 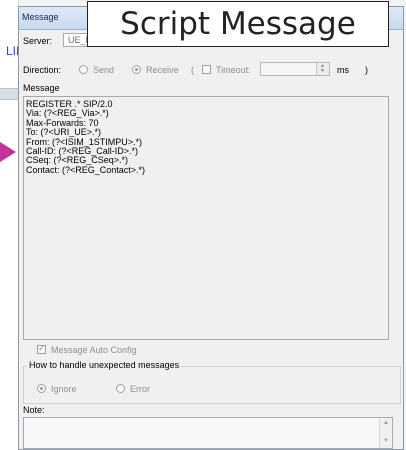 I want to click on background-toolbar-strip, so click(x=9, y=94).